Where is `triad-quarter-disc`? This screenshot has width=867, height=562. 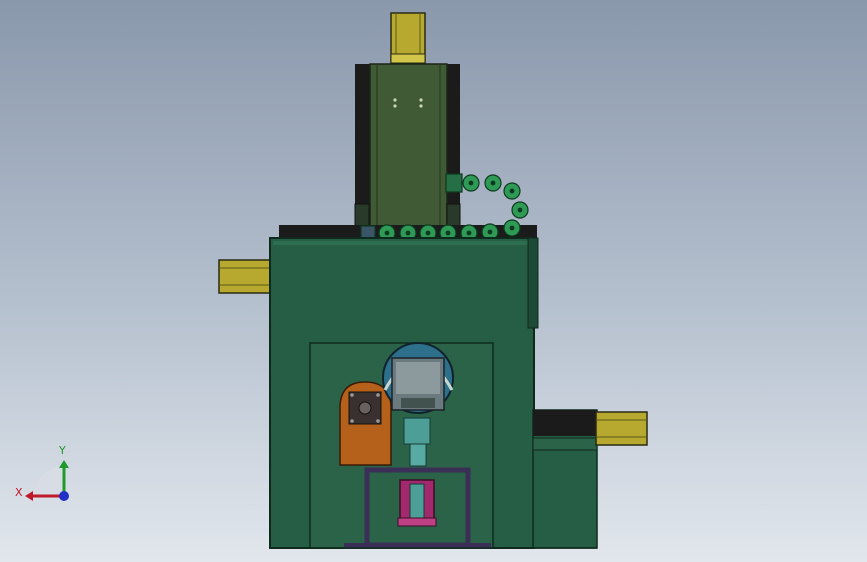 triad-quarter-disc is located at coordinates (49, 481).